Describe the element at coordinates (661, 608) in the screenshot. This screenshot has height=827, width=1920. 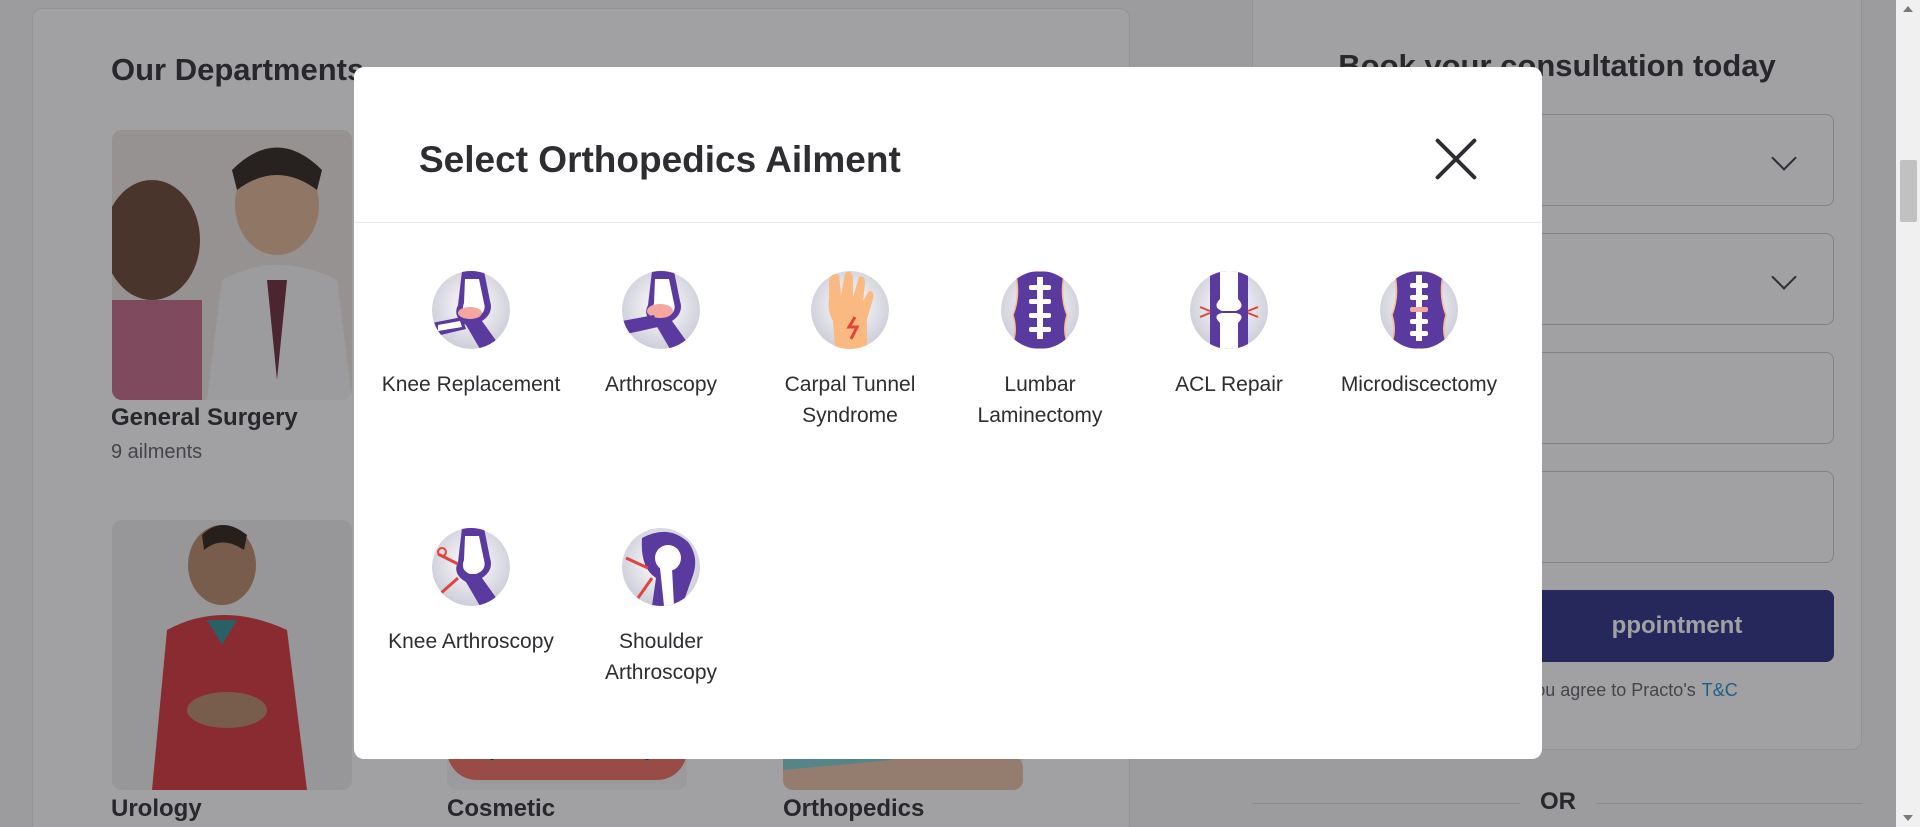
I see `ailment-shoulder-arthroscopy: Shoulder Arthroscopy` at that location.